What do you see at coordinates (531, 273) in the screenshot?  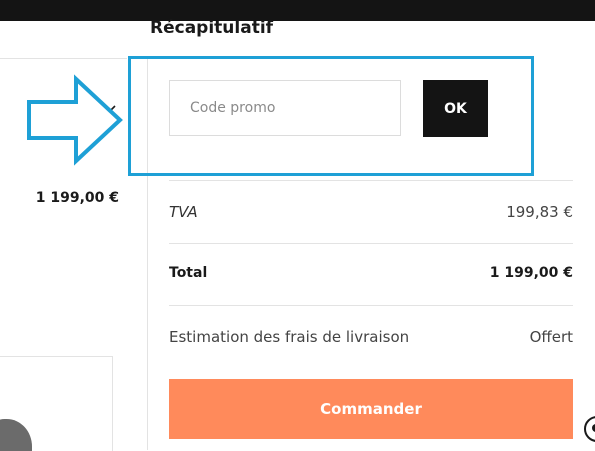 I see `total-value: 1 199,00 €` at bounding box center [531, 273].